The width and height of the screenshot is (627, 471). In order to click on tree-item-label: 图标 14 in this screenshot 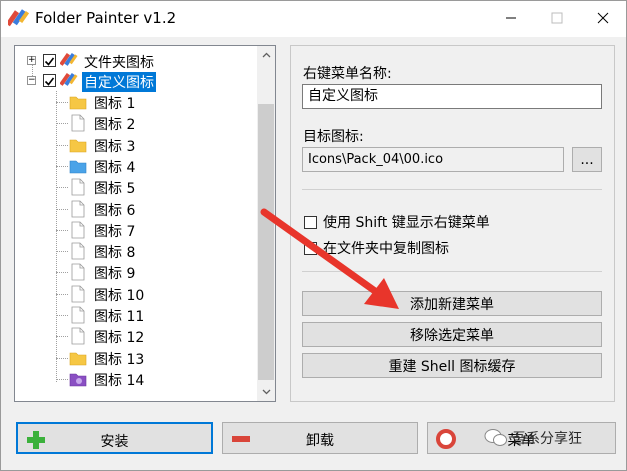, I will do `click(119, 380)`.